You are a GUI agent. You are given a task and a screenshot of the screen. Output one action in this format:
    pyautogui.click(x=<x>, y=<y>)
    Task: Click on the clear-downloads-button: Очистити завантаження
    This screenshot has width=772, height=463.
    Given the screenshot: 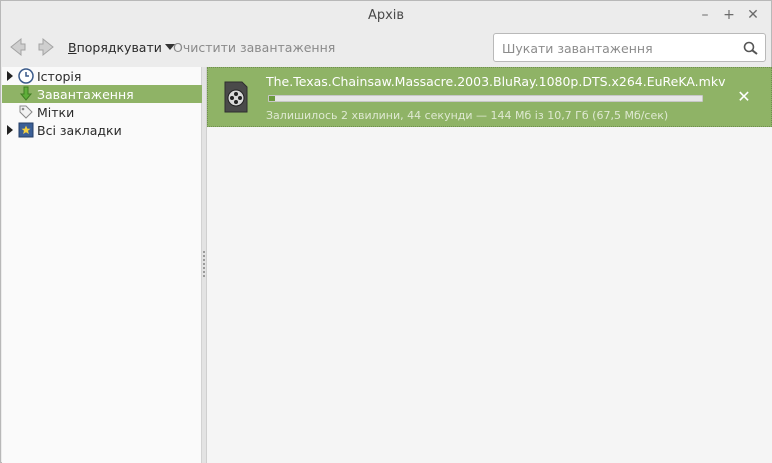 What is the action you would take?
    pyautogui.click(x=254, y=47)
    